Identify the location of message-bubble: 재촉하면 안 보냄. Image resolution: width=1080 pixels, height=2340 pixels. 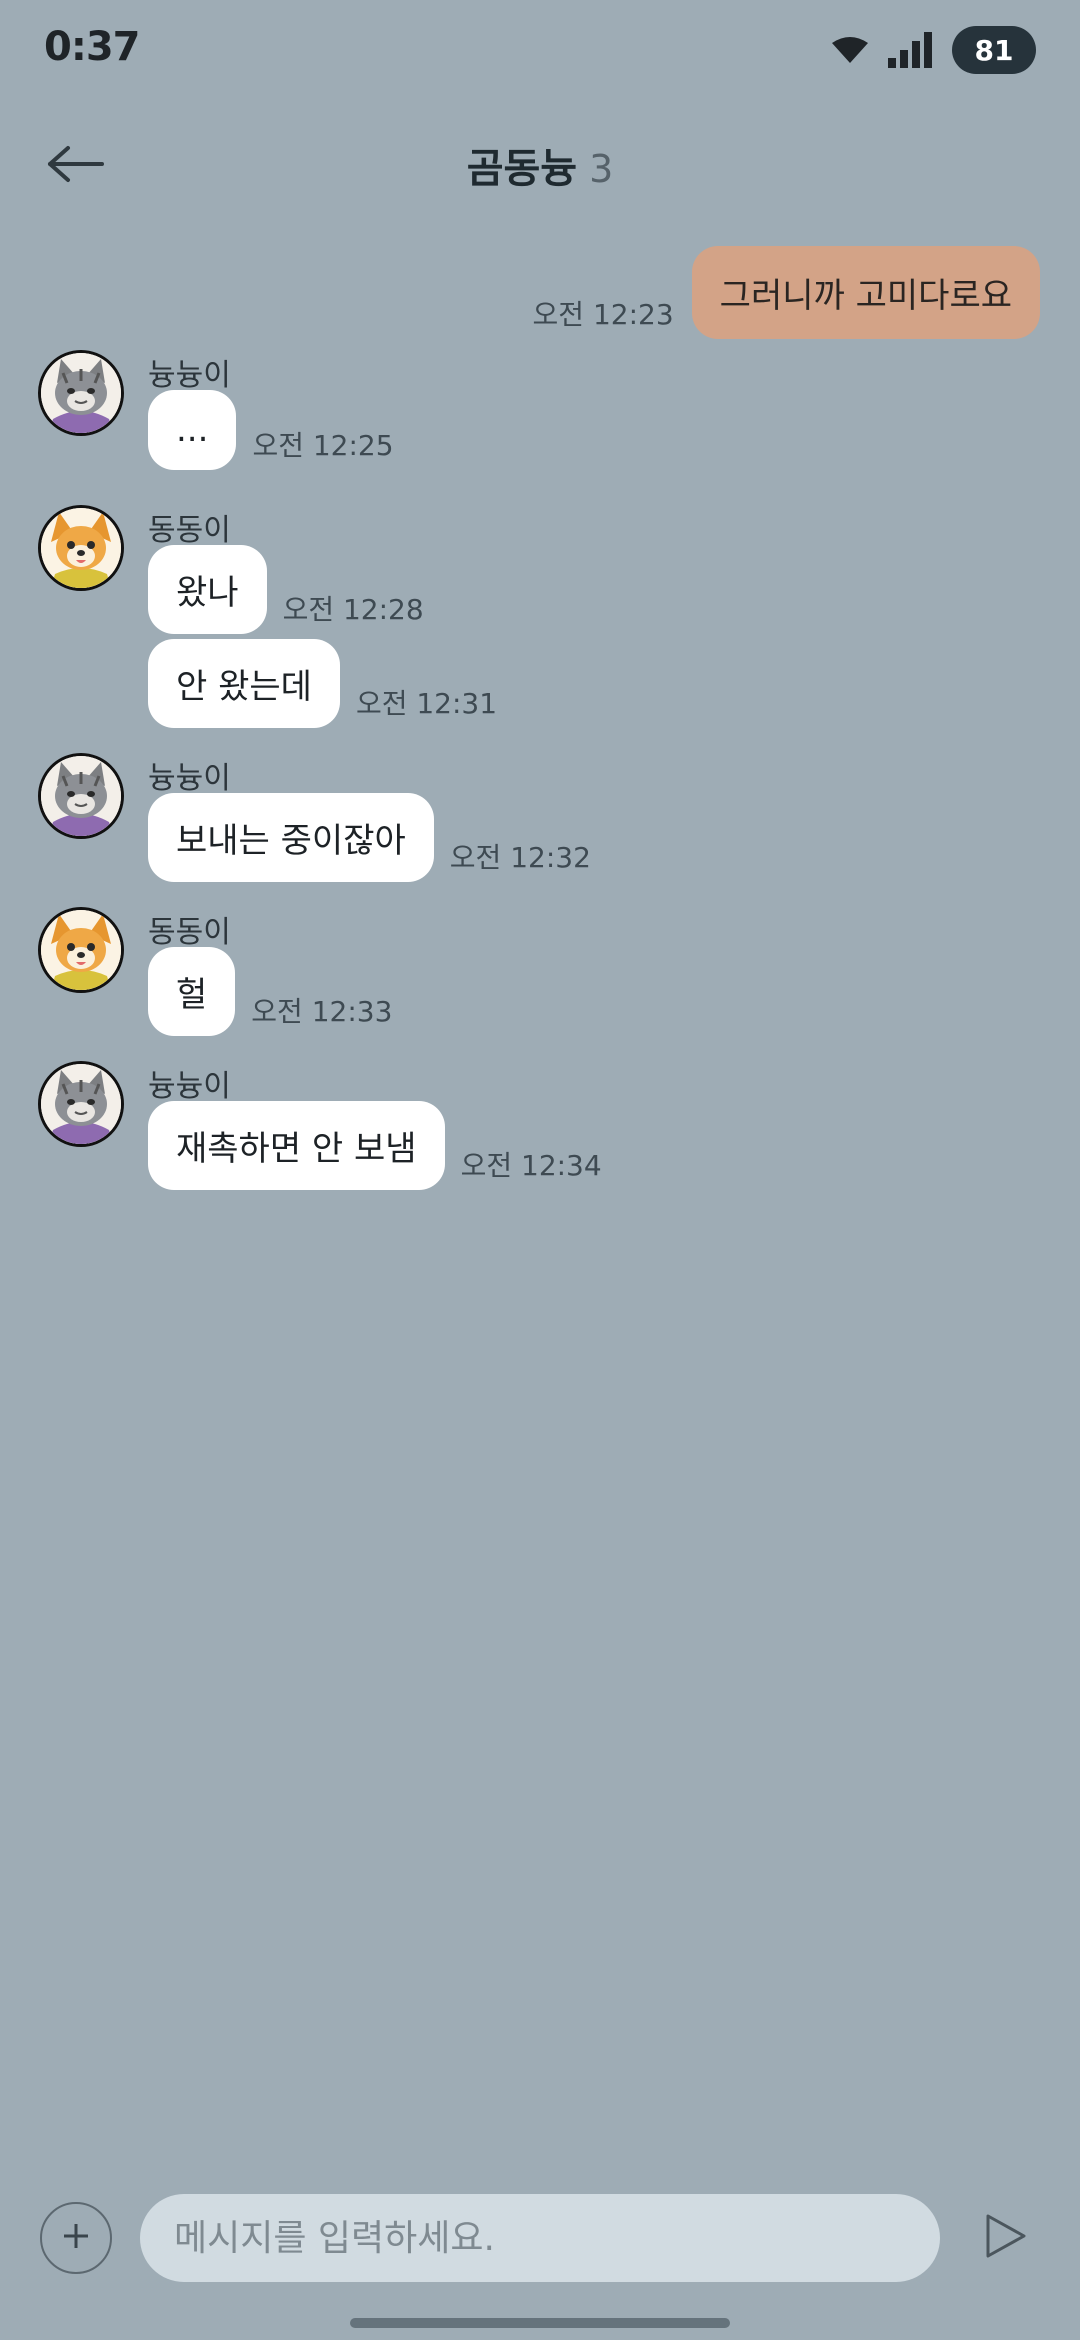
(296, 1145).